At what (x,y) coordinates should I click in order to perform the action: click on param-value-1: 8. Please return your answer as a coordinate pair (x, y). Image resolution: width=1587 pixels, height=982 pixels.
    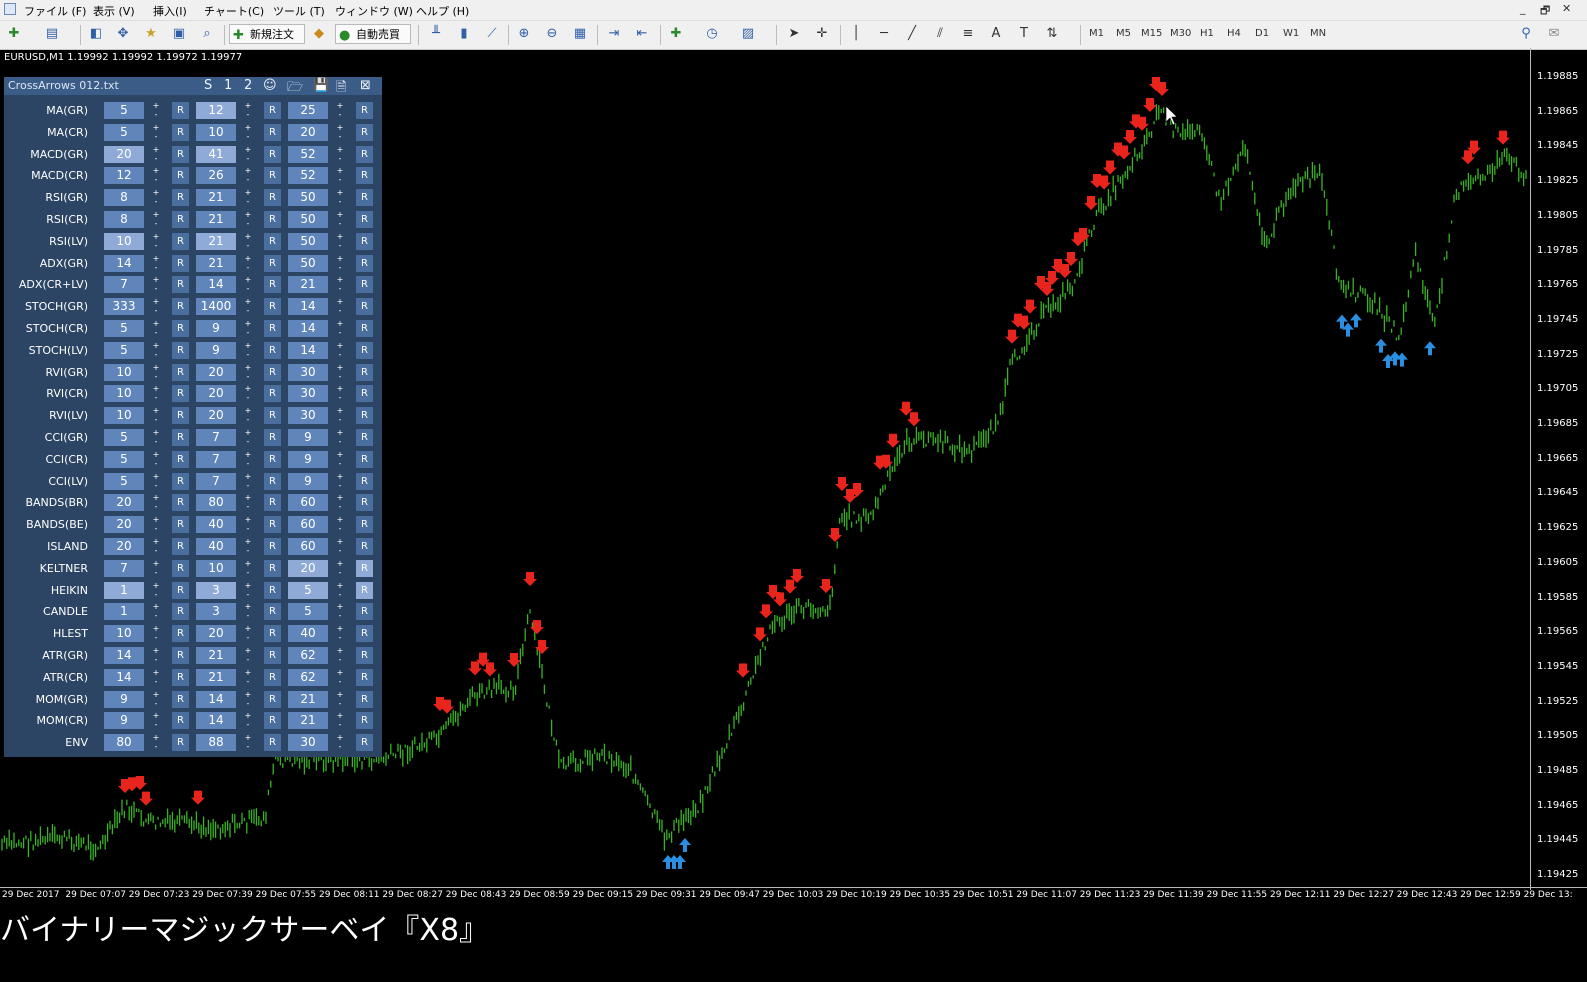
    Looking at the image, I should click on (124, 219).